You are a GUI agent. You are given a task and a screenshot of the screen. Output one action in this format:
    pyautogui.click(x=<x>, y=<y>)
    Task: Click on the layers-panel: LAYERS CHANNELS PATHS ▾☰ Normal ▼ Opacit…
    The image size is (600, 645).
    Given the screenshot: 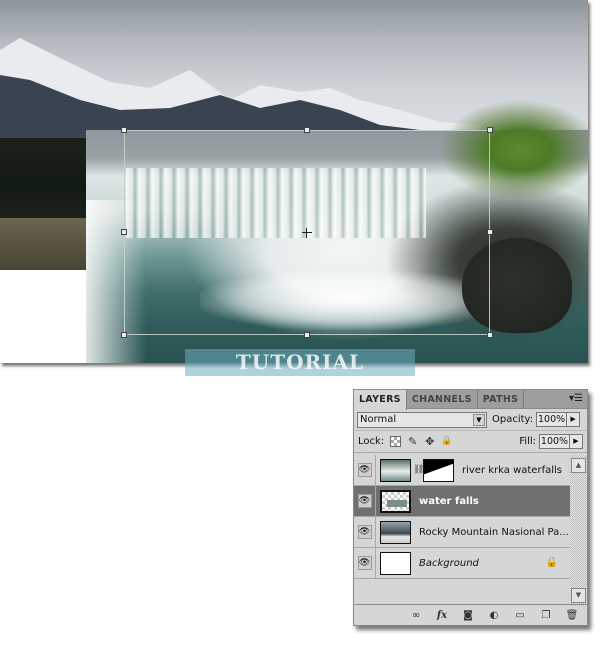 What is the action you would take?
    pyautogui.click(x=470, y=507)
    